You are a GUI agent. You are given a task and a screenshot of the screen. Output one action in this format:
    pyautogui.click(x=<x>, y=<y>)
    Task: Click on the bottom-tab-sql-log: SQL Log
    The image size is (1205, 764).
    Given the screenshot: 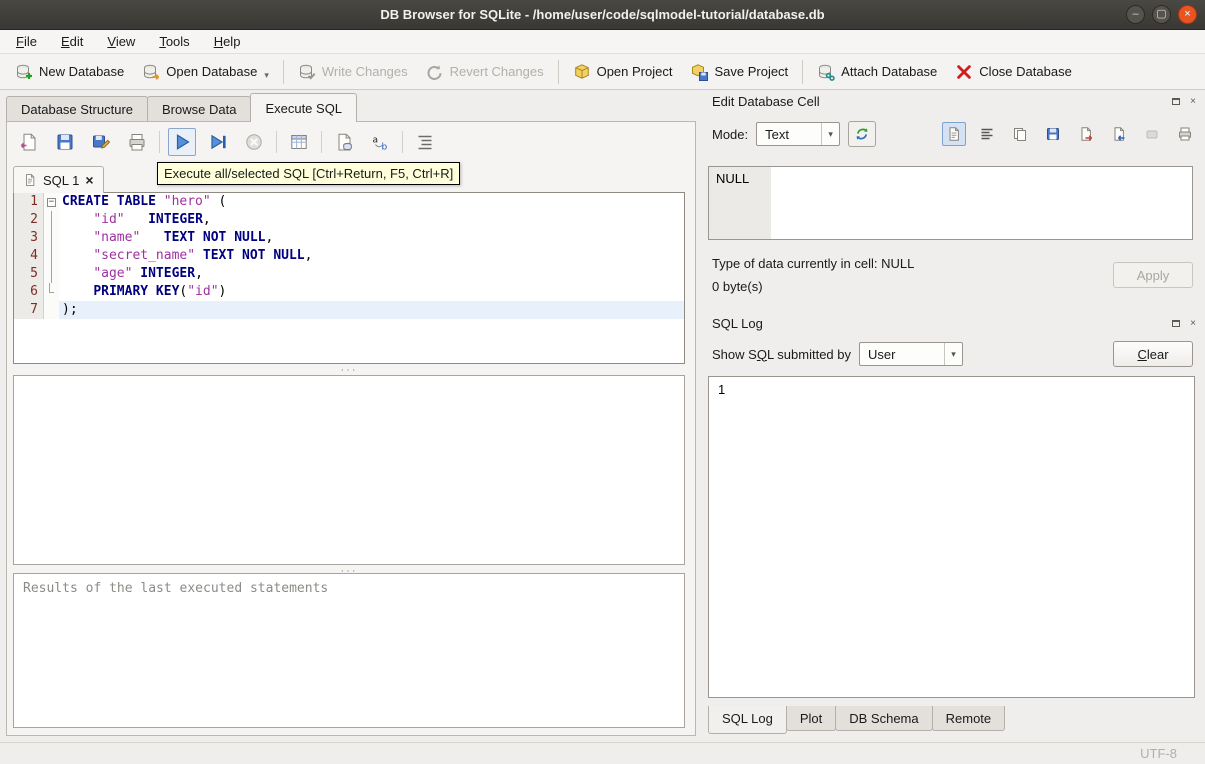 What is the action you would take?
    pyautogui.click(x=747, y=720)
    